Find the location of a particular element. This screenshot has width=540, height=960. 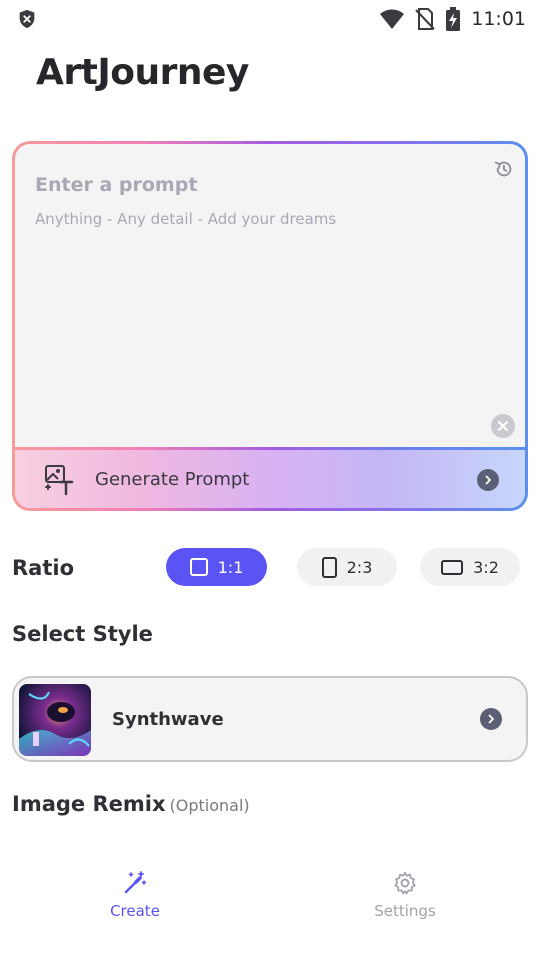

ratio-option-label: 2:3 is located at coordinates (359, 567).